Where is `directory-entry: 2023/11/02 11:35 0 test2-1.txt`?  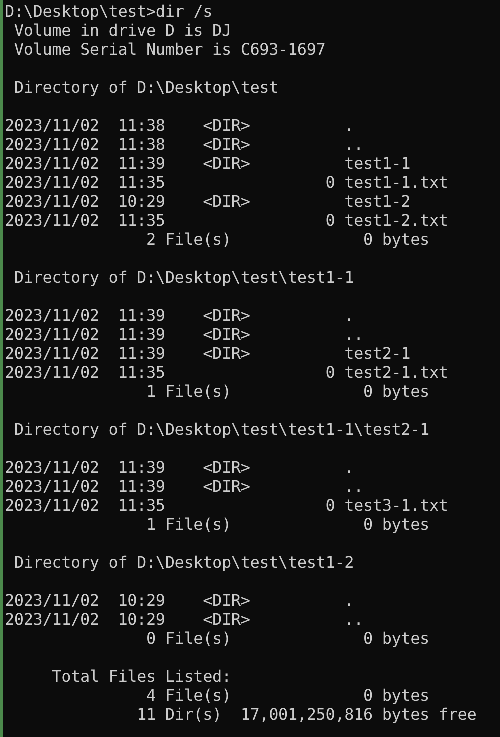 directory-entry: 2023/11/02 11:35 0 test2-1.txt is located at coordinates (226, 372).